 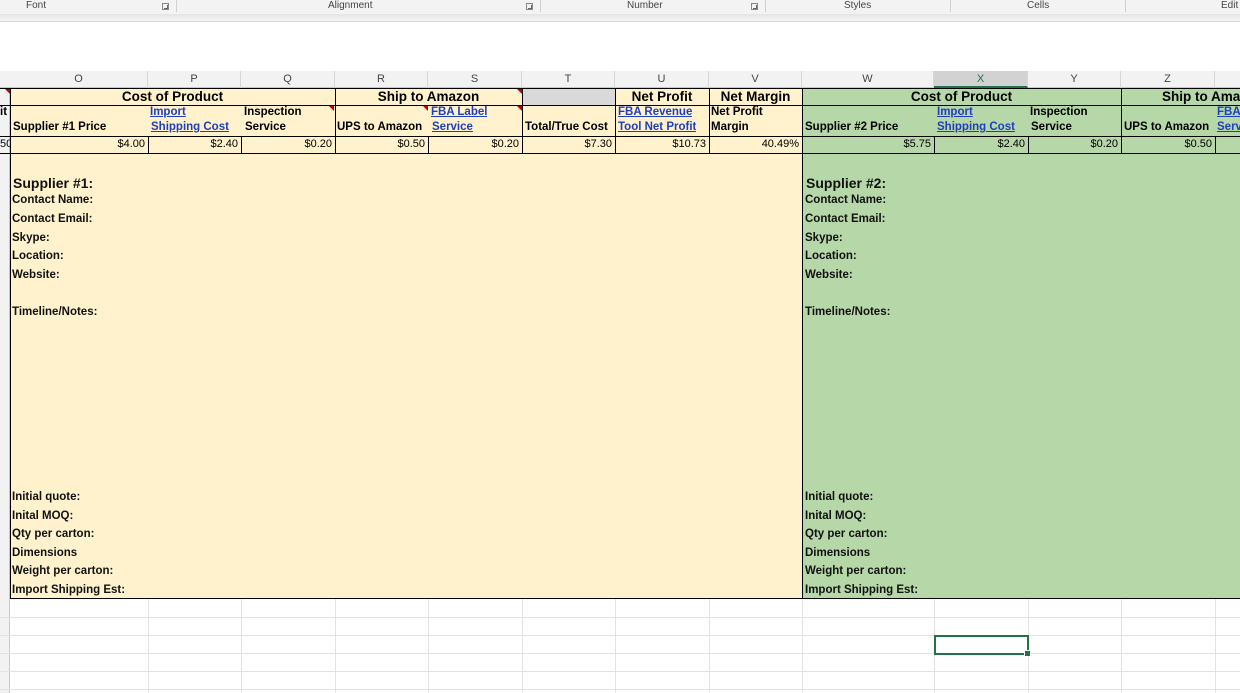 I want to click on partial-header-left: it, so click(x=4, y=112).